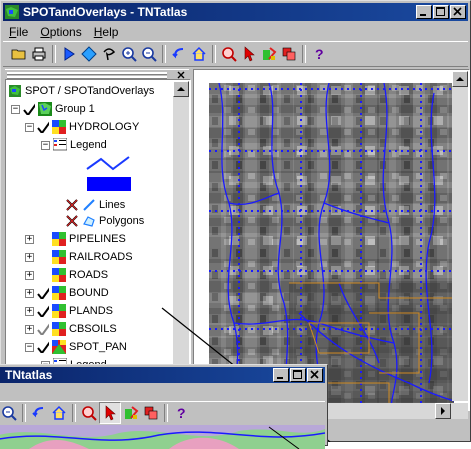 The width and height of the screenshot is (471, 449). I want to click on polygons-label: Polygons, so click(122, 221).